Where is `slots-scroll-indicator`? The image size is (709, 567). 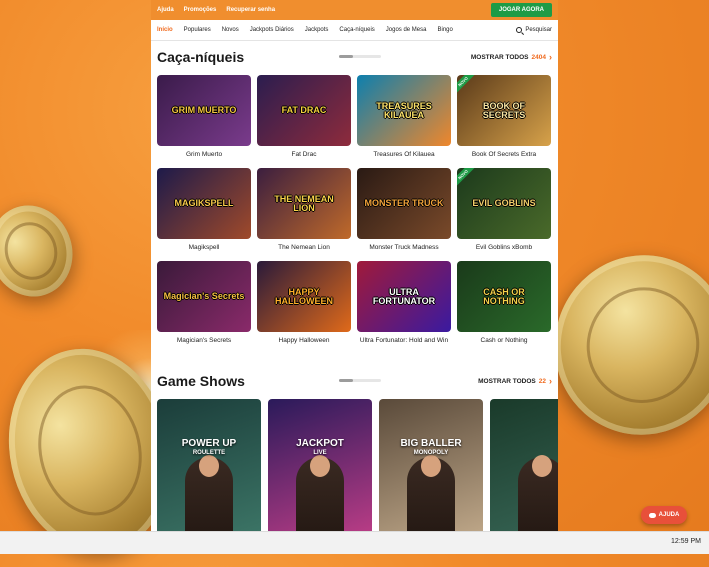
slots-scroll-indicator is located at coordinates (360, 56).